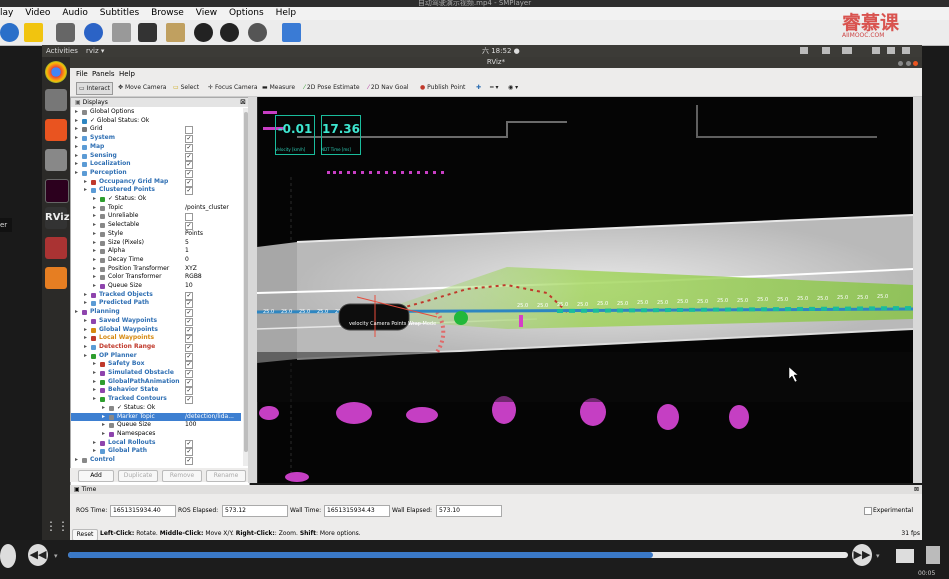  I want to click on tree-row: ▸ Safety Box ✓, so click(156, 365).